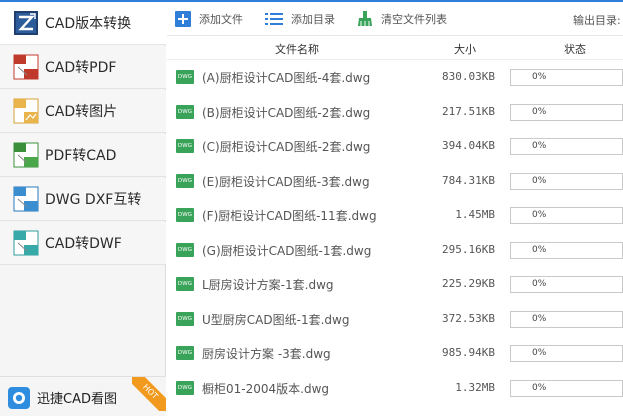 Image resolution: width=623 pixels, height=416 pixels. Describe the element at coordinates (287, 250) in the screenshot. I see `file-name: (G)厨柜设计CAD图纸-1套.dwg` at that location.